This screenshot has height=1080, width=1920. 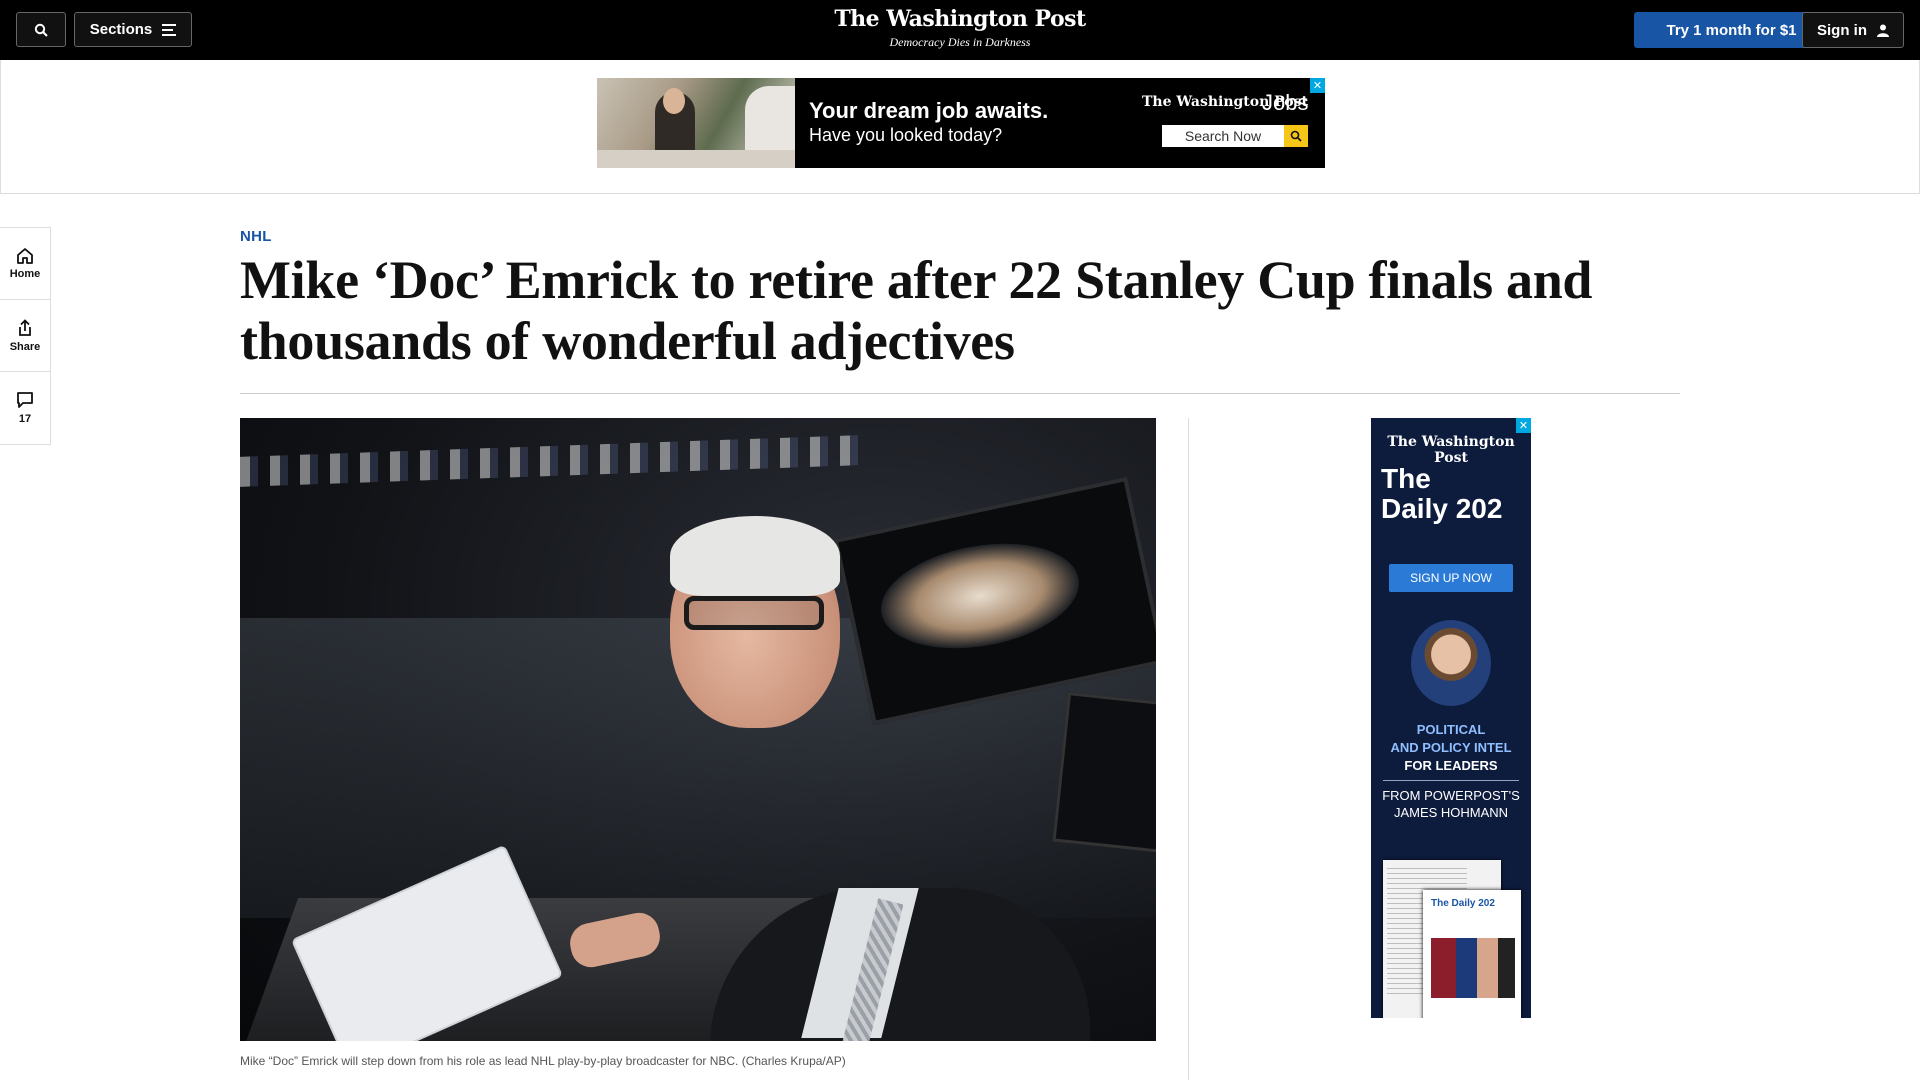 What do you see at coordinates (25, 256) in the screenshot?
I see `home-icon` at bounding box center [25, 256].